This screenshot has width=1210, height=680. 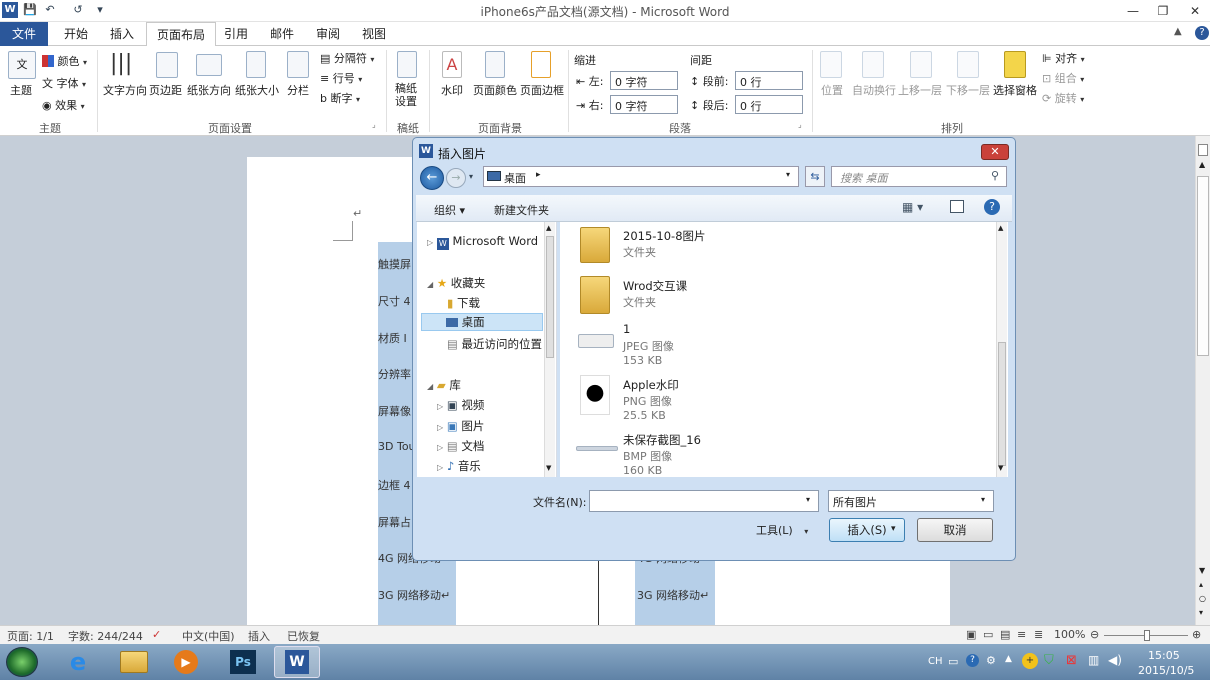 What do you see at coordinates (893, 529) in the screenshot?
I see `insert-dropdown-icon: ▾` at bounding box center [893, 529].